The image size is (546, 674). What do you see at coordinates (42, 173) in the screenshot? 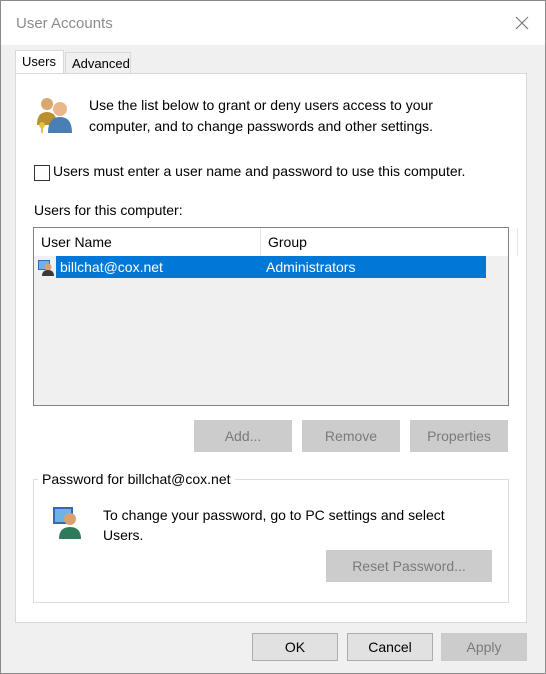
I see `require-login-checkbox` at bounding box center [42, 173].